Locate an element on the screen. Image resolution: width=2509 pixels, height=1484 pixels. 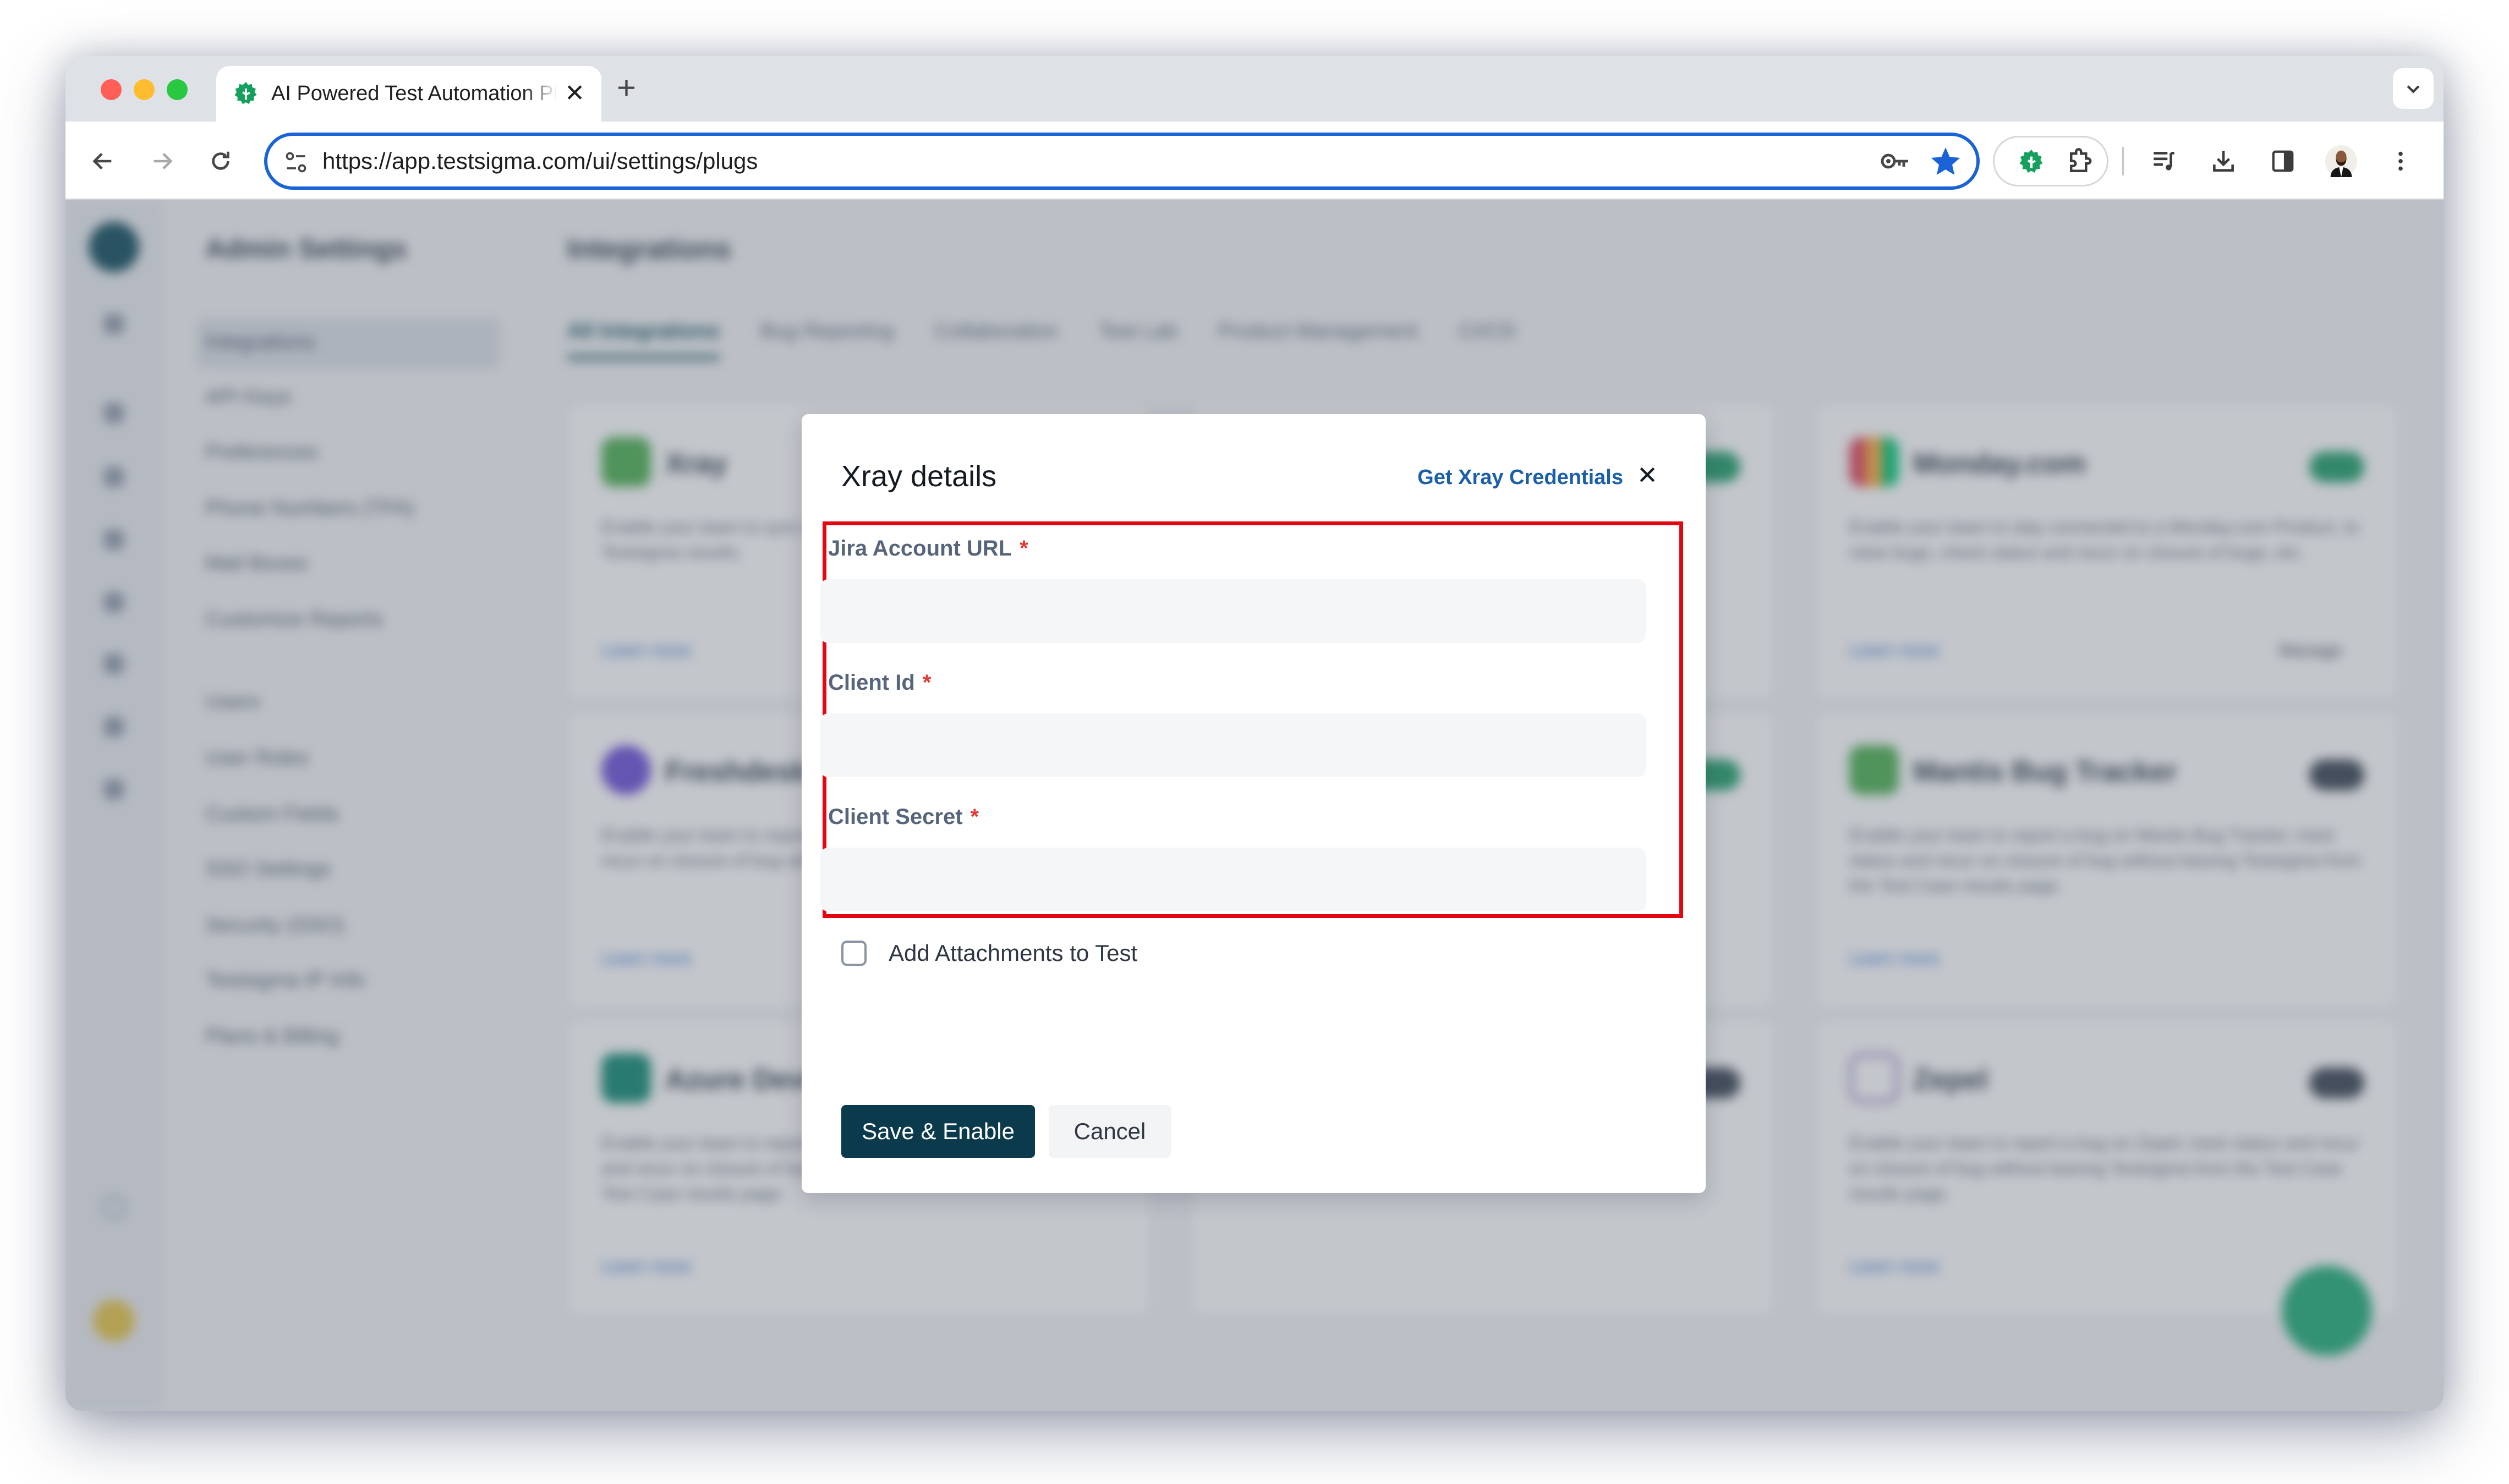
reload-button is located at coordinates (220, 161).